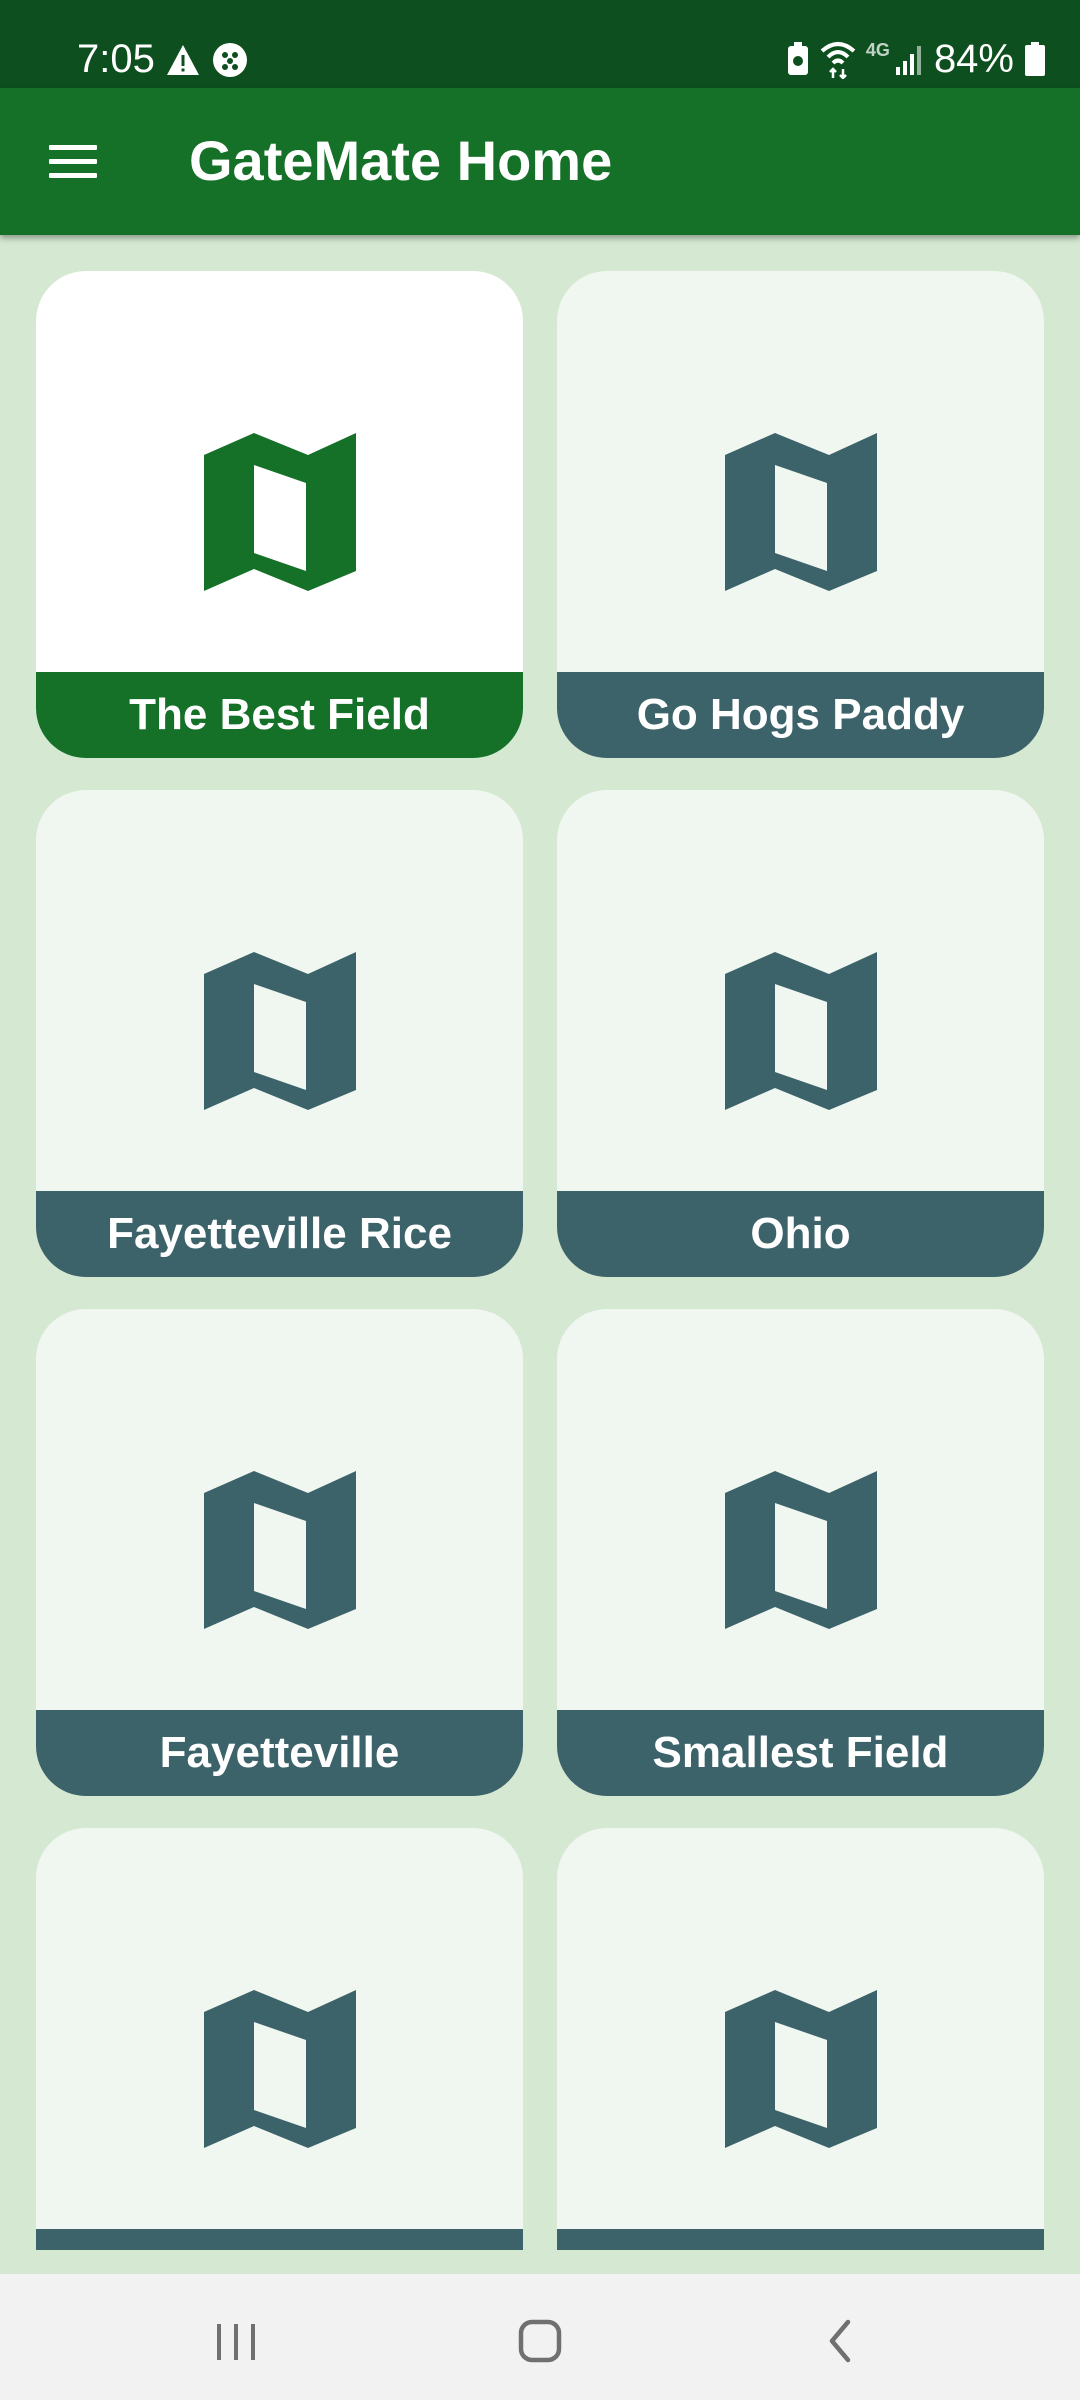 This screenshot has height=2400, width=1080. I want to click on battery-percent: 84%, so click(973, 59).